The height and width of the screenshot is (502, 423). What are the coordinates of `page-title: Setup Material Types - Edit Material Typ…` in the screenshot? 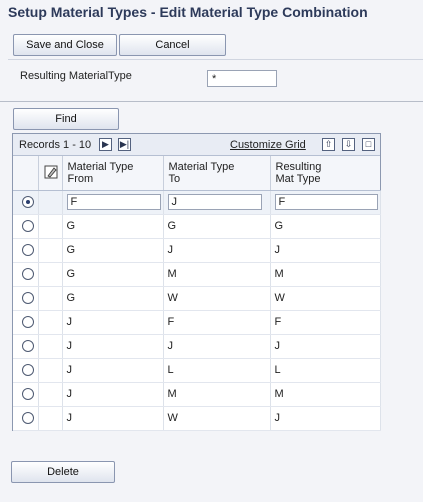 It's located at (188, 12).